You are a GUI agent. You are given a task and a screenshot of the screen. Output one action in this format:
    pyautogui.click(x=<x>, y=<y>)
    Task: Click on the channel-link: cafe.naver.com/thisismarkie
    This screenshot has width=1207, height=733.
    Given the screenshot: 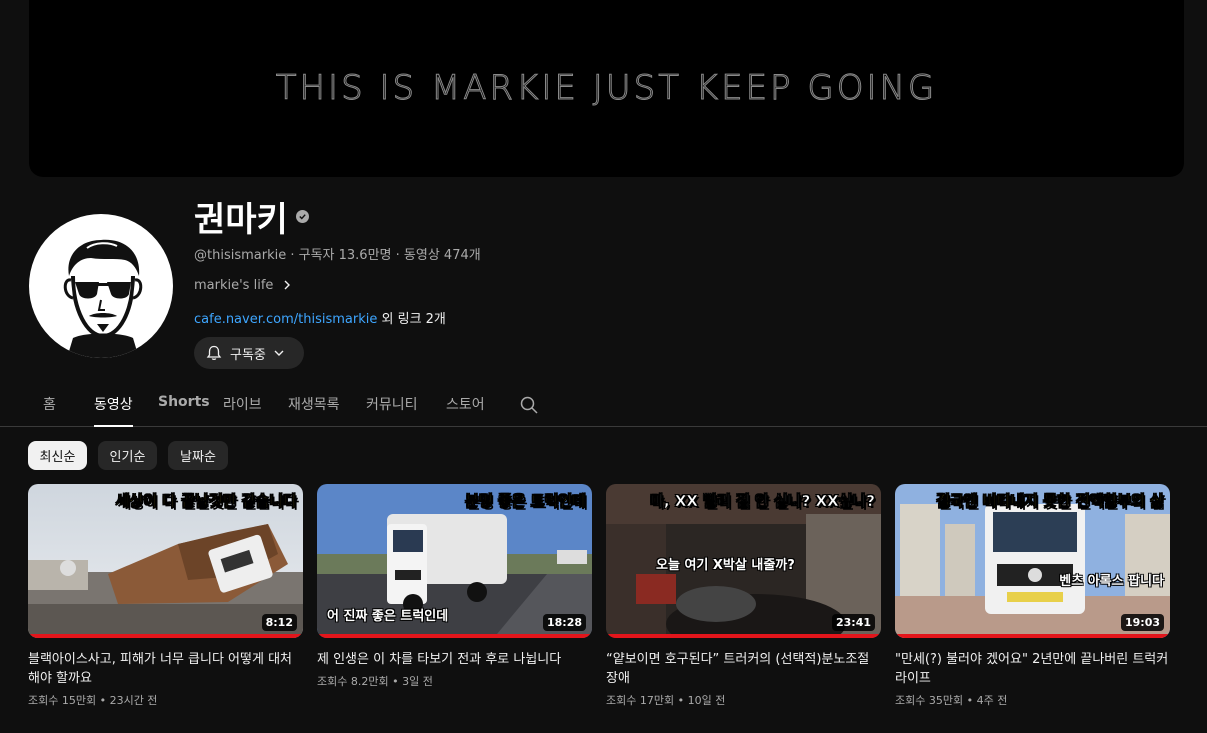 What is the action you would take?
    pyautogui.click(x=285, y=319)
    